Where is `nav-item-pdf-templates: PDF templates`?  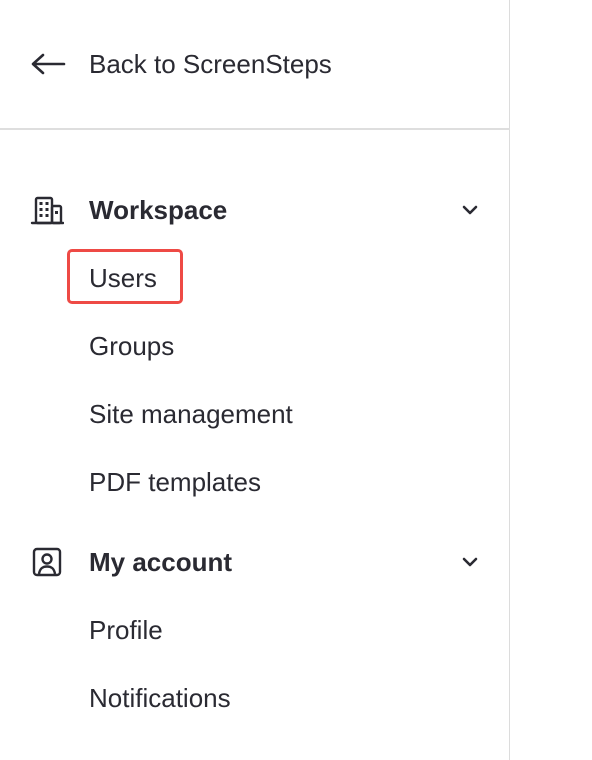
nav-item-pdf-templates: PDF templates is located at coordinates (175, 482).